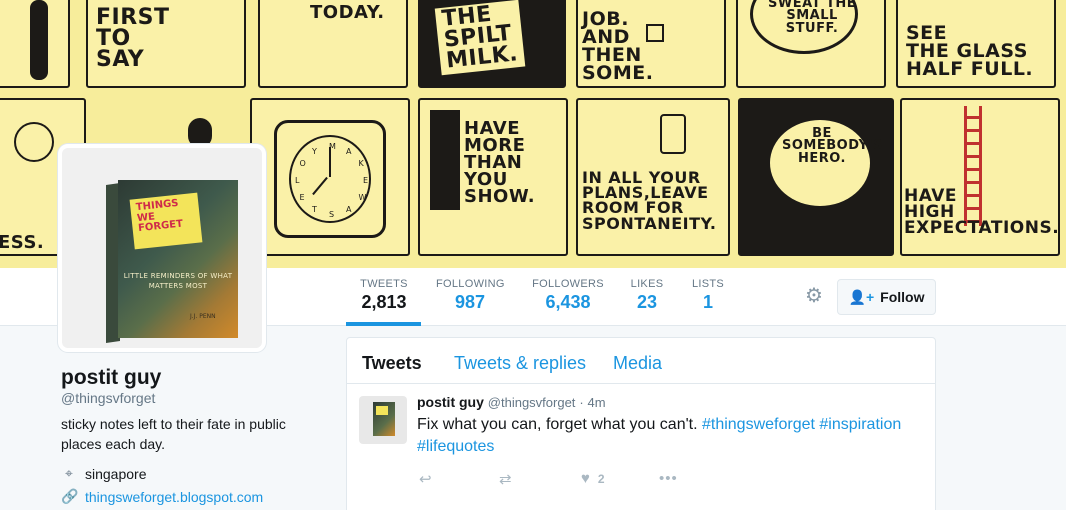 The width and height of the screenshot is (1066, 510). What do you see at coordinates (480, 37) in the screenshot?
I see `banner-panel-text: THE SPILT MILK.` at bounding box center [480, 37].